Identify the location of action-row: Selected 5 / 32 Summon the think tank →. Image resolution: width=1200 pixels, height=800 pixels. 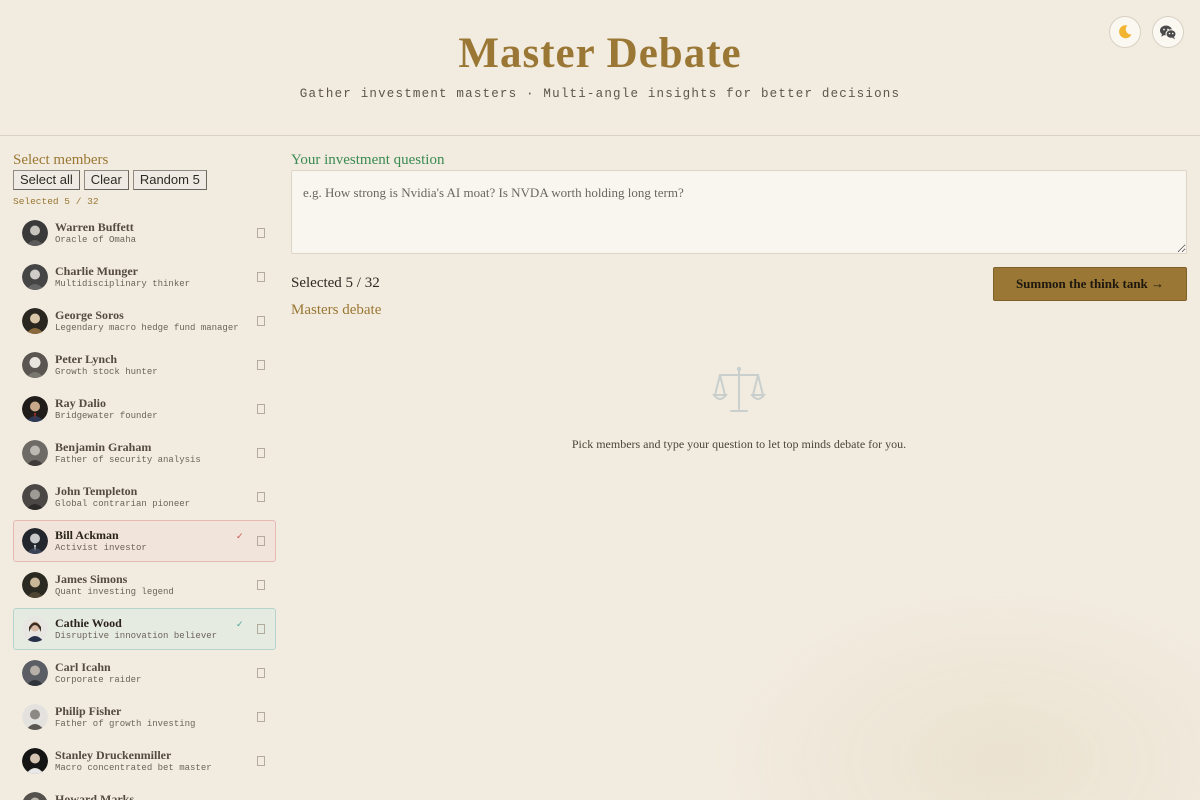
(739, 287).